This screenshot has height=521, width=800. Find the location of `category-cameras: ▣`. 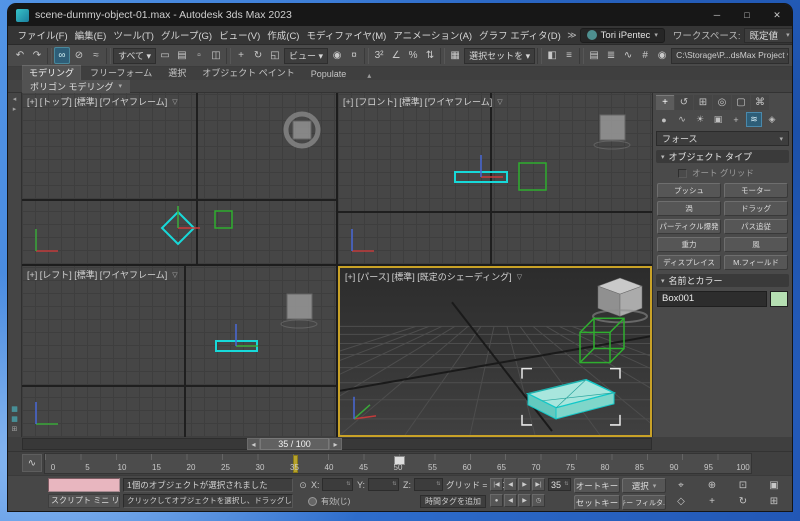

category-cameras: ▣ is located at coordinates (718, 119).